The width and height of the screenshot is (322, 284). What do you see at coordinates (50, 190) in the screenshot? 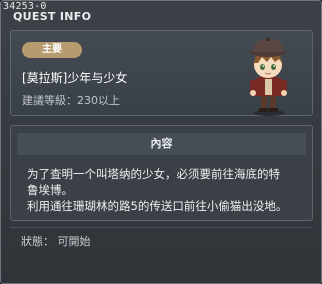
I see `description-line: 鲁埃博。` at bounding box center [50, 190].